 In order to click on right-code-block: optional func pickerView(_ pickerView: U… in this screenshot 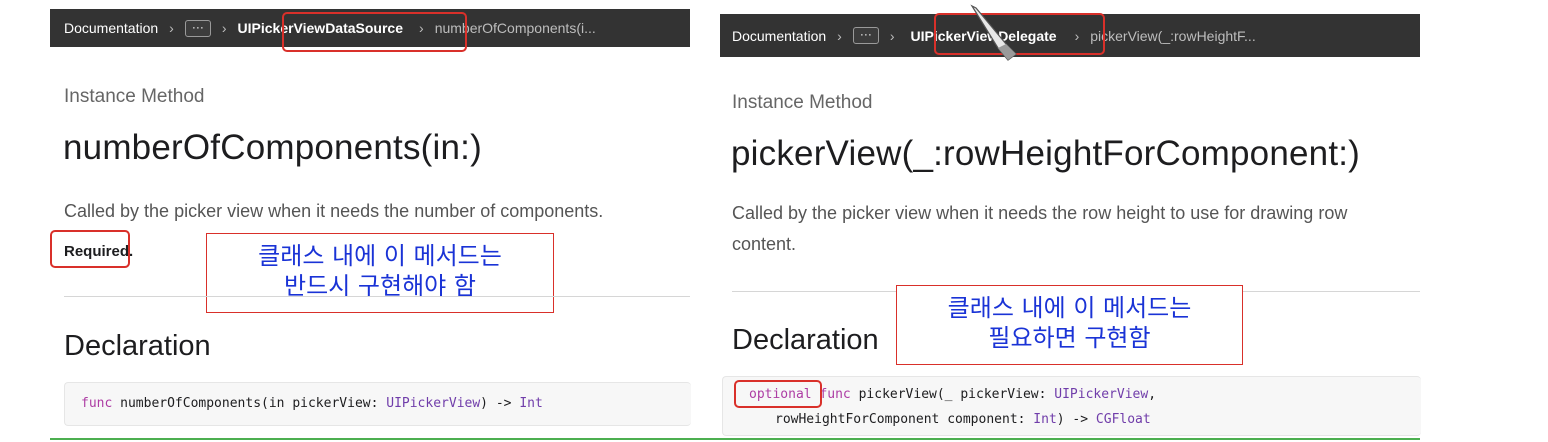, I will do `click(1071, 406)`.